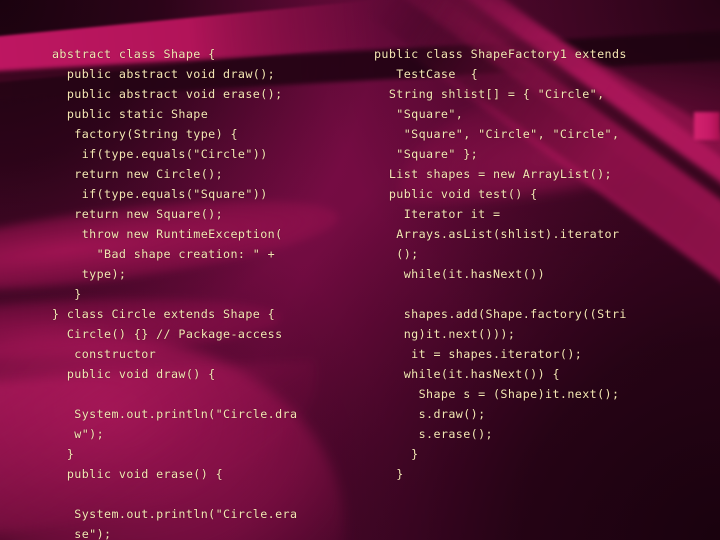  Describe the element at coordinates (433, 434) in the screenshot. I see `code-line: s.erase();` at that location.